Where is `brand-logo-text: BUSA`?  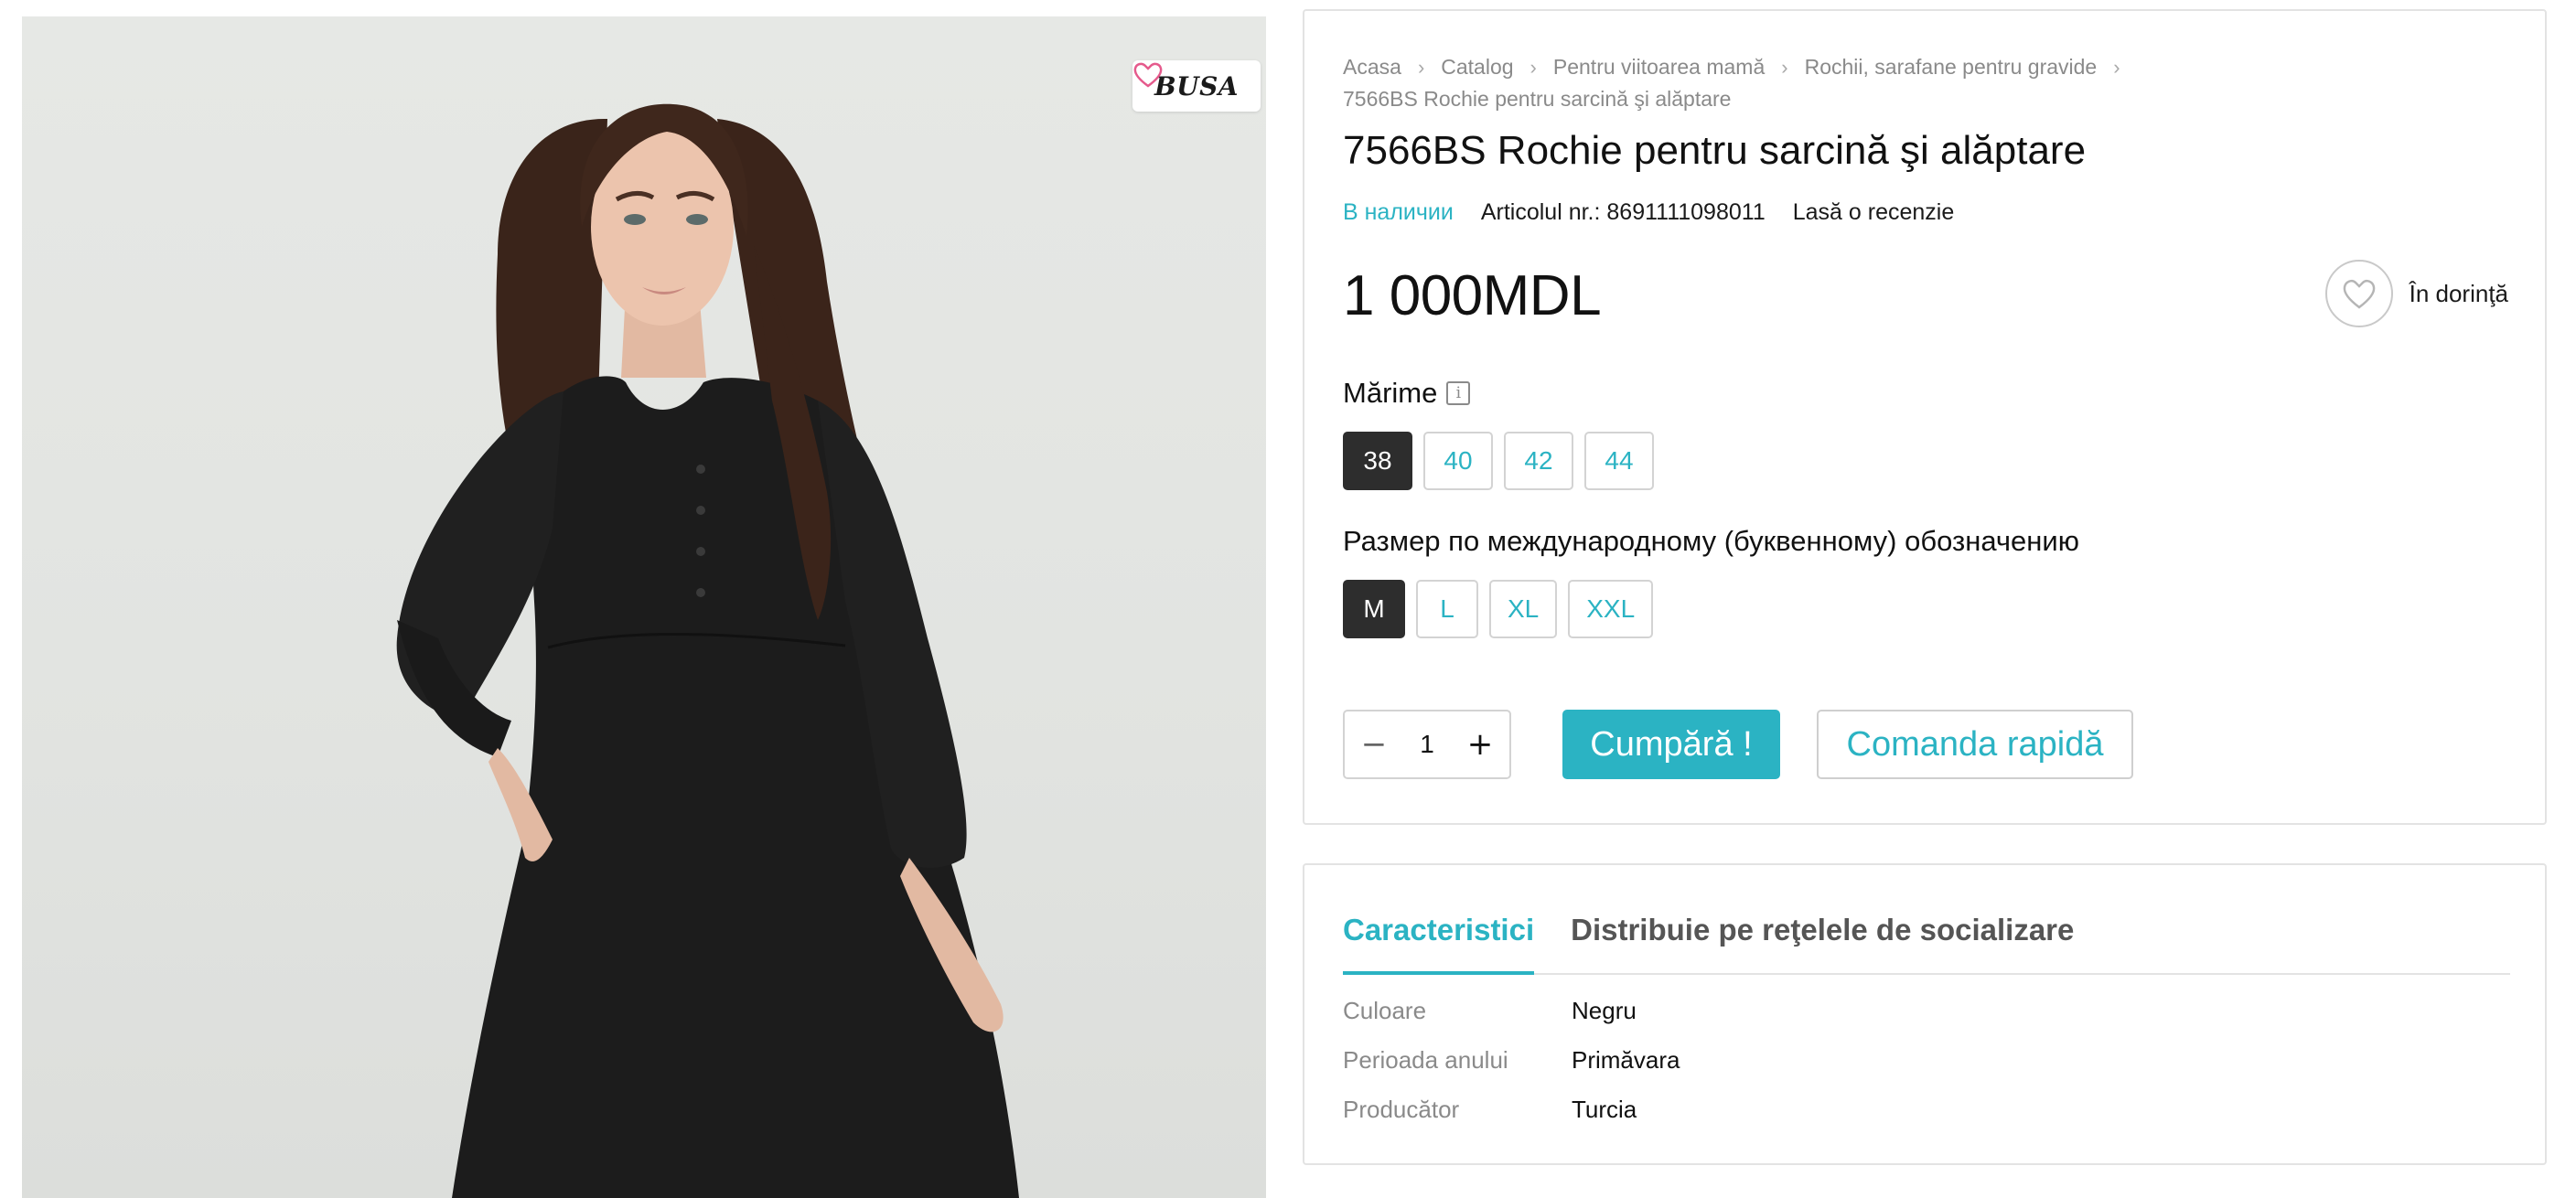 brand-logo-text: BUSA is located at coordinates (1197, 86).